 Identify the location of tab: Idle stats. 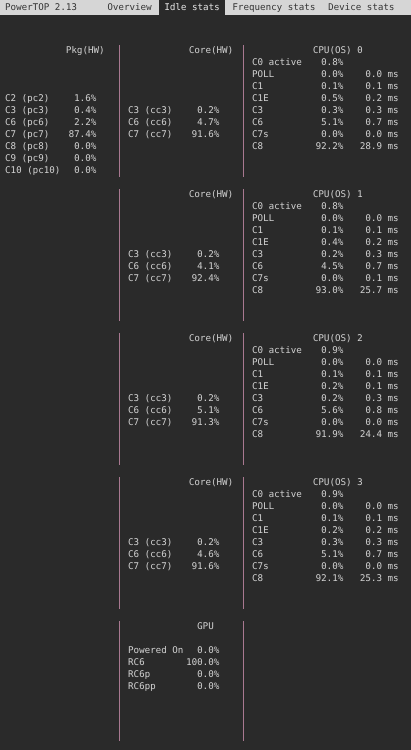
(192, 7).